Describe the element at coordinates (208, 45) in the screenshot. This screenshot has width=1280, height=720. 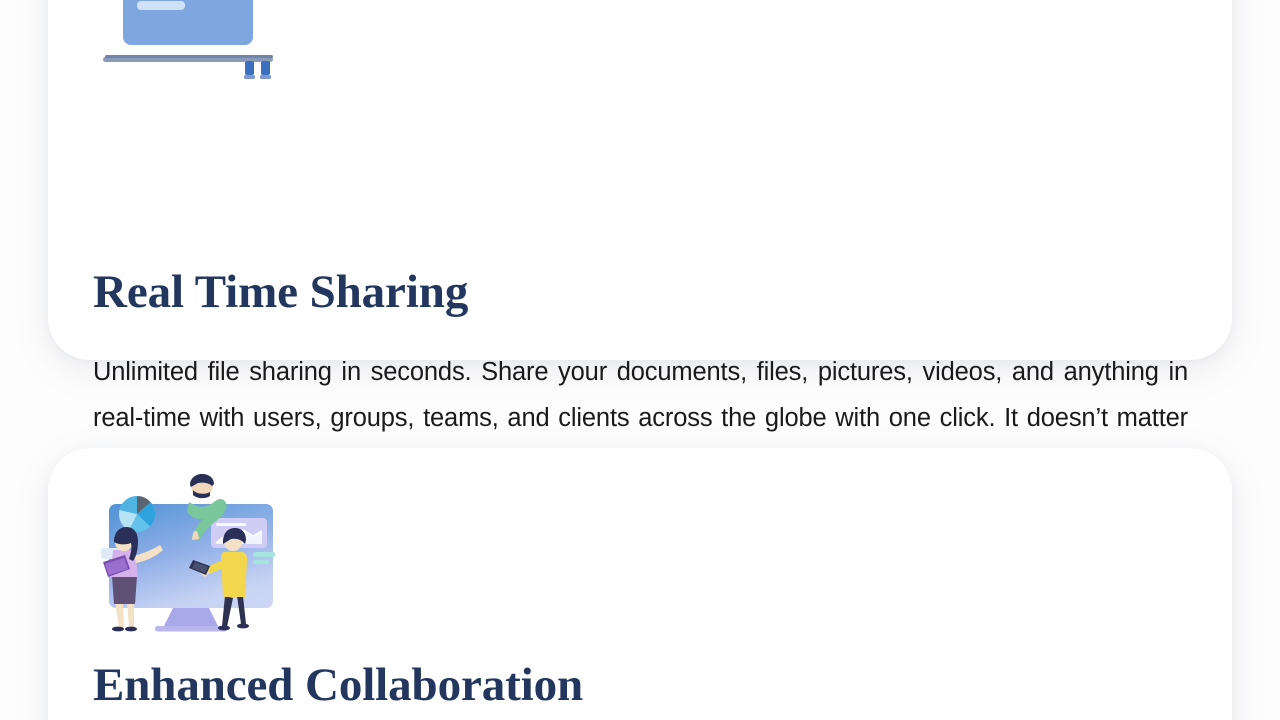
I see `real-time-sharing-illustration` at that location.